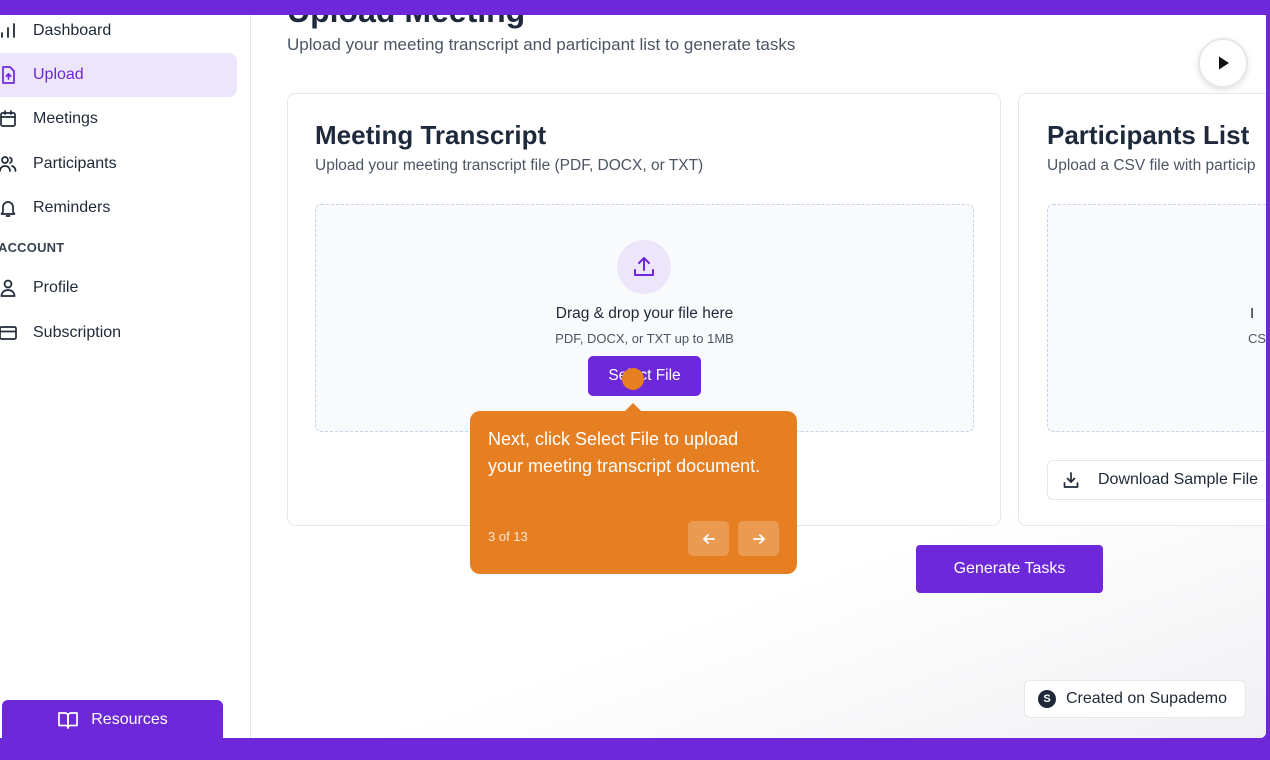  What do you see at coordinates (9, 164) in the screenshot?
I see `users-icon` at bounding box center [9, 164].